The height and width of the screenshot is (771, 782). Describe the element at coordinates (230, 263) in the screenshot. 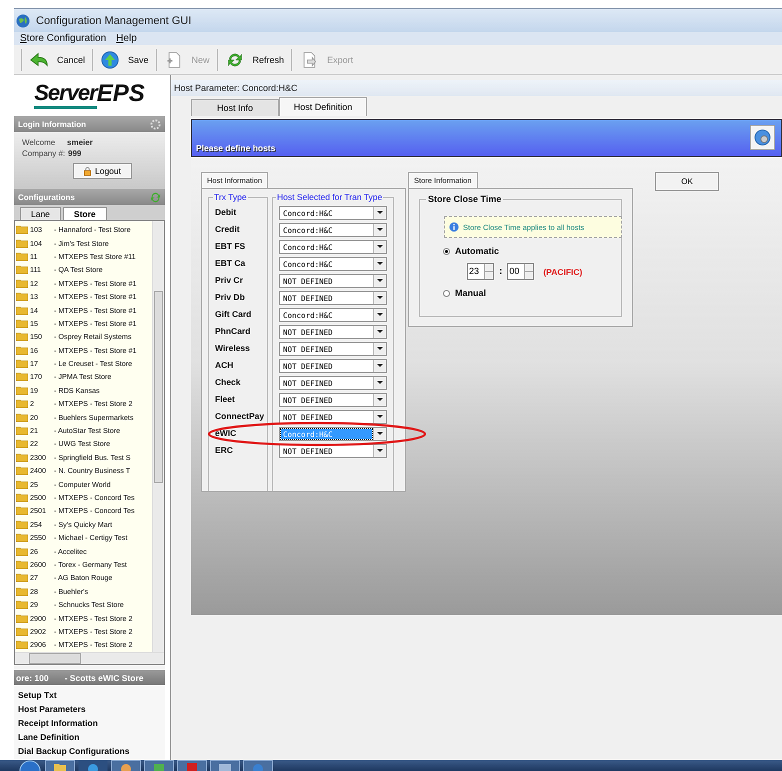

I see `trx-type-label: EBT Ca` at that location.